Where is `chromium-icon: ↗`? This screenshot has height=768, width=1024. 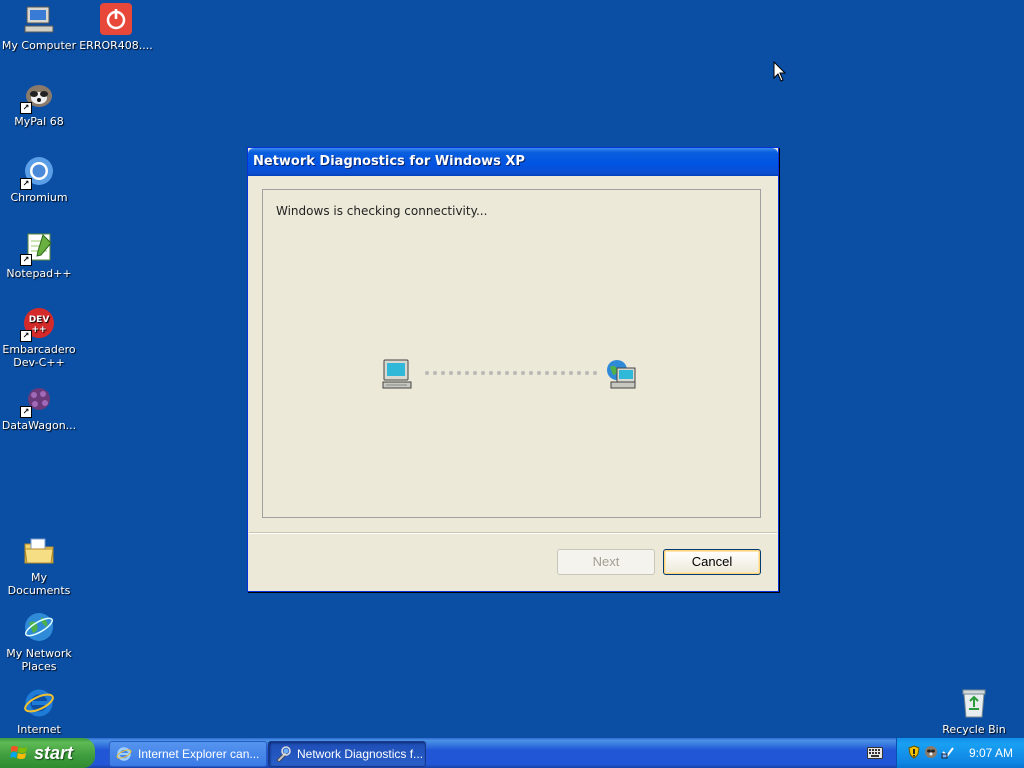 chromium-icon: ↗ is located at coordinates (38, 172).